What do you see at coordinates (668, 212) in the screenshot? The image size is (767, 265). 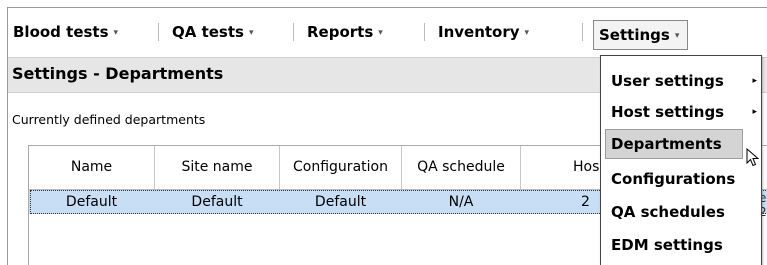 I see `menu-item-label: QA schedules` at bounding box center [668, 212].